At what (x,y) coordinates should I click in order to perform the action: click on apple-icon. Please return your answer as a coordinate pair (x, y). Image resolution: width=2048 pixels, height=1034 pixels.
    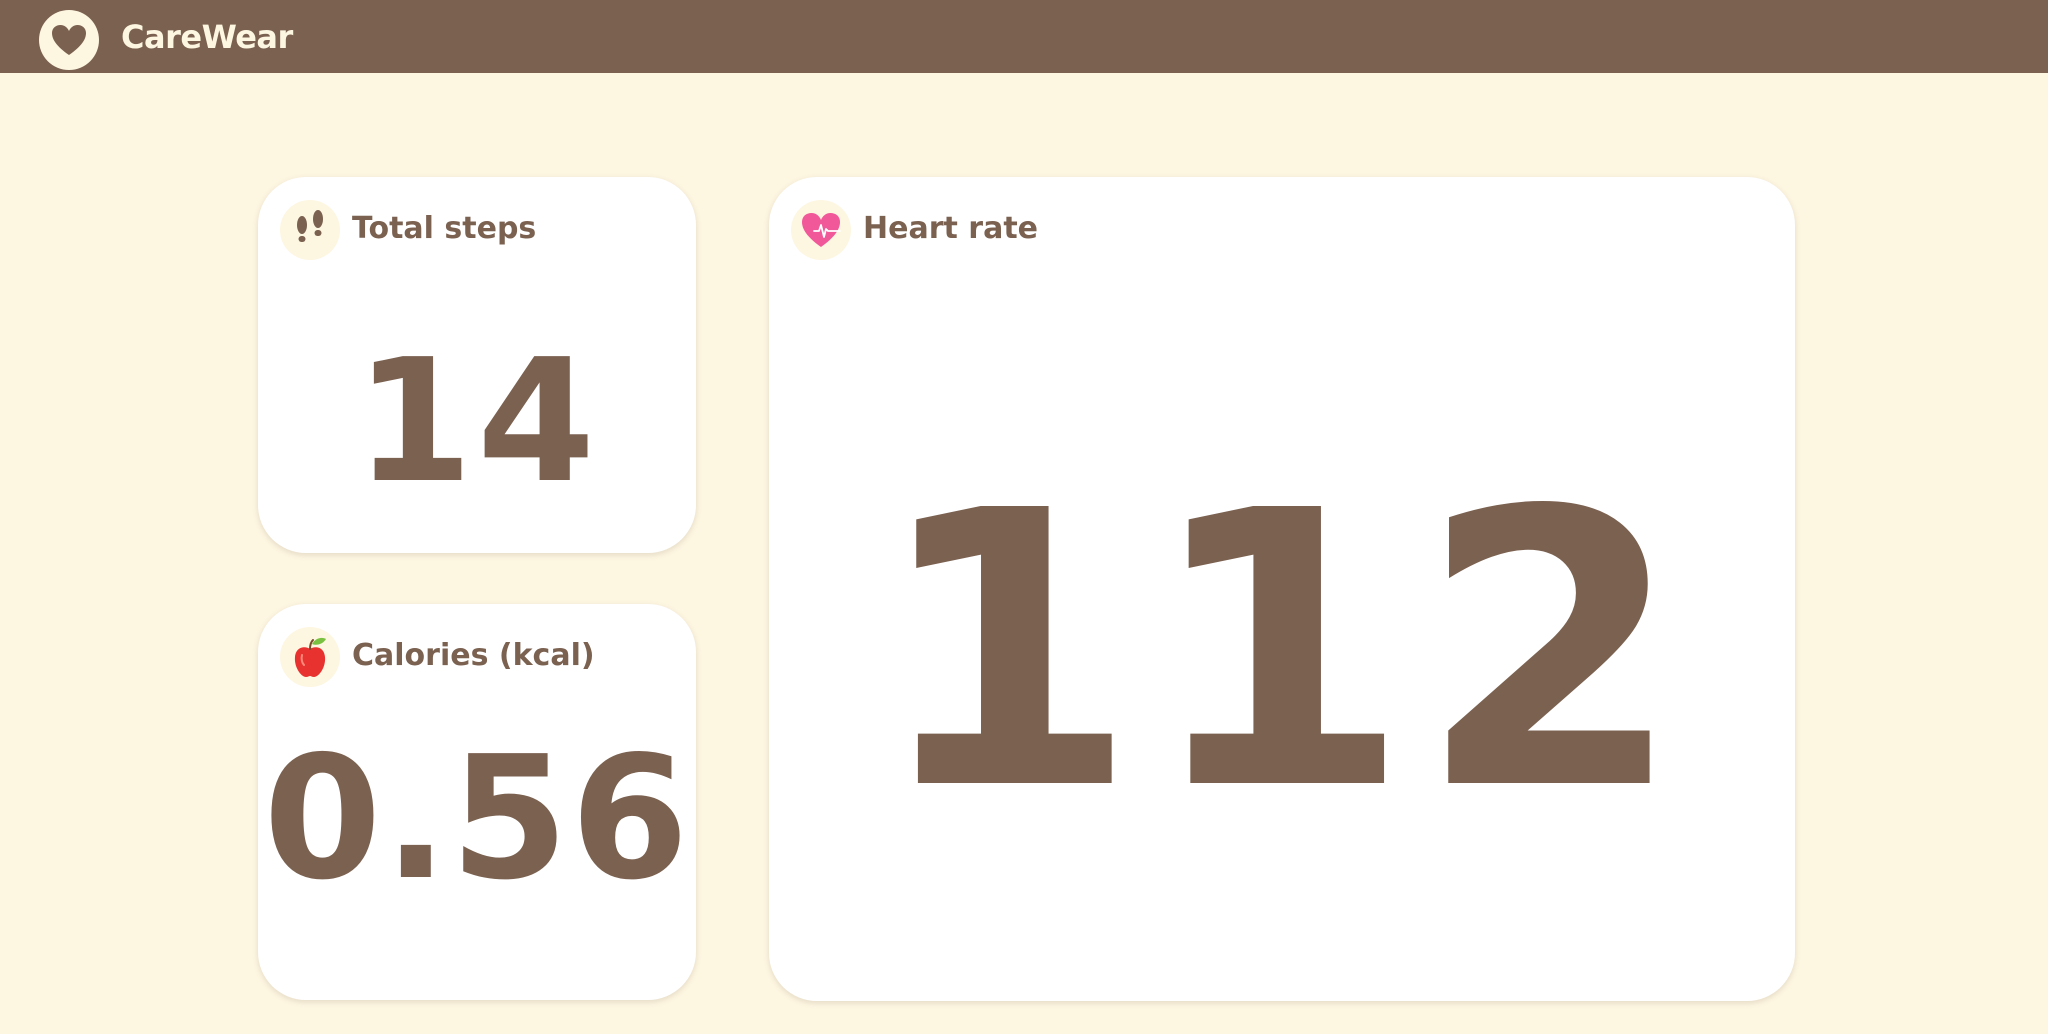
    Looking at the image, I should click on (310, 657).